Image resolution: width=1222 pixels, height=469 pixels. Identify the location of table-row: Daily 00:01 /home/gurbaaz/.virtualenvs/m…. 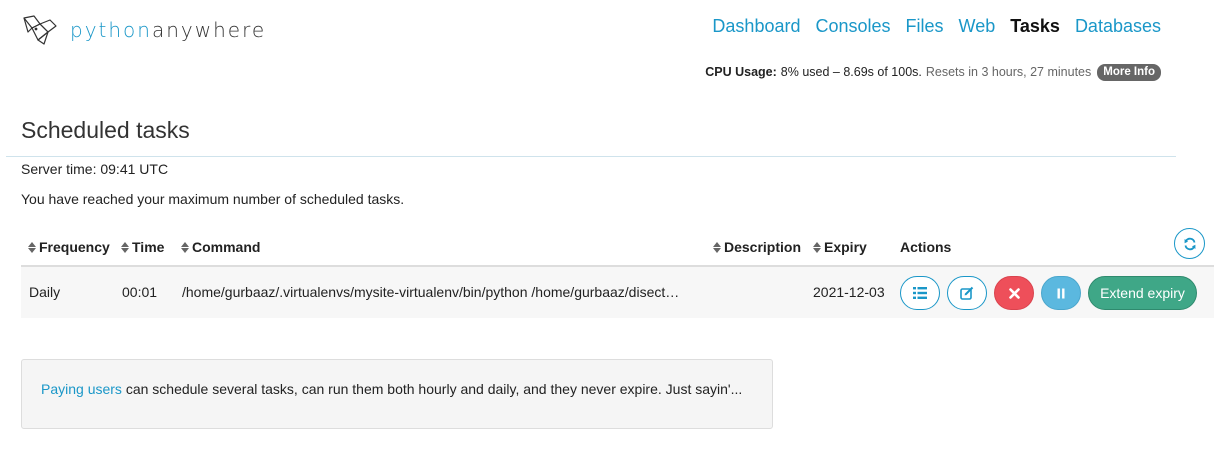
(617, 292).